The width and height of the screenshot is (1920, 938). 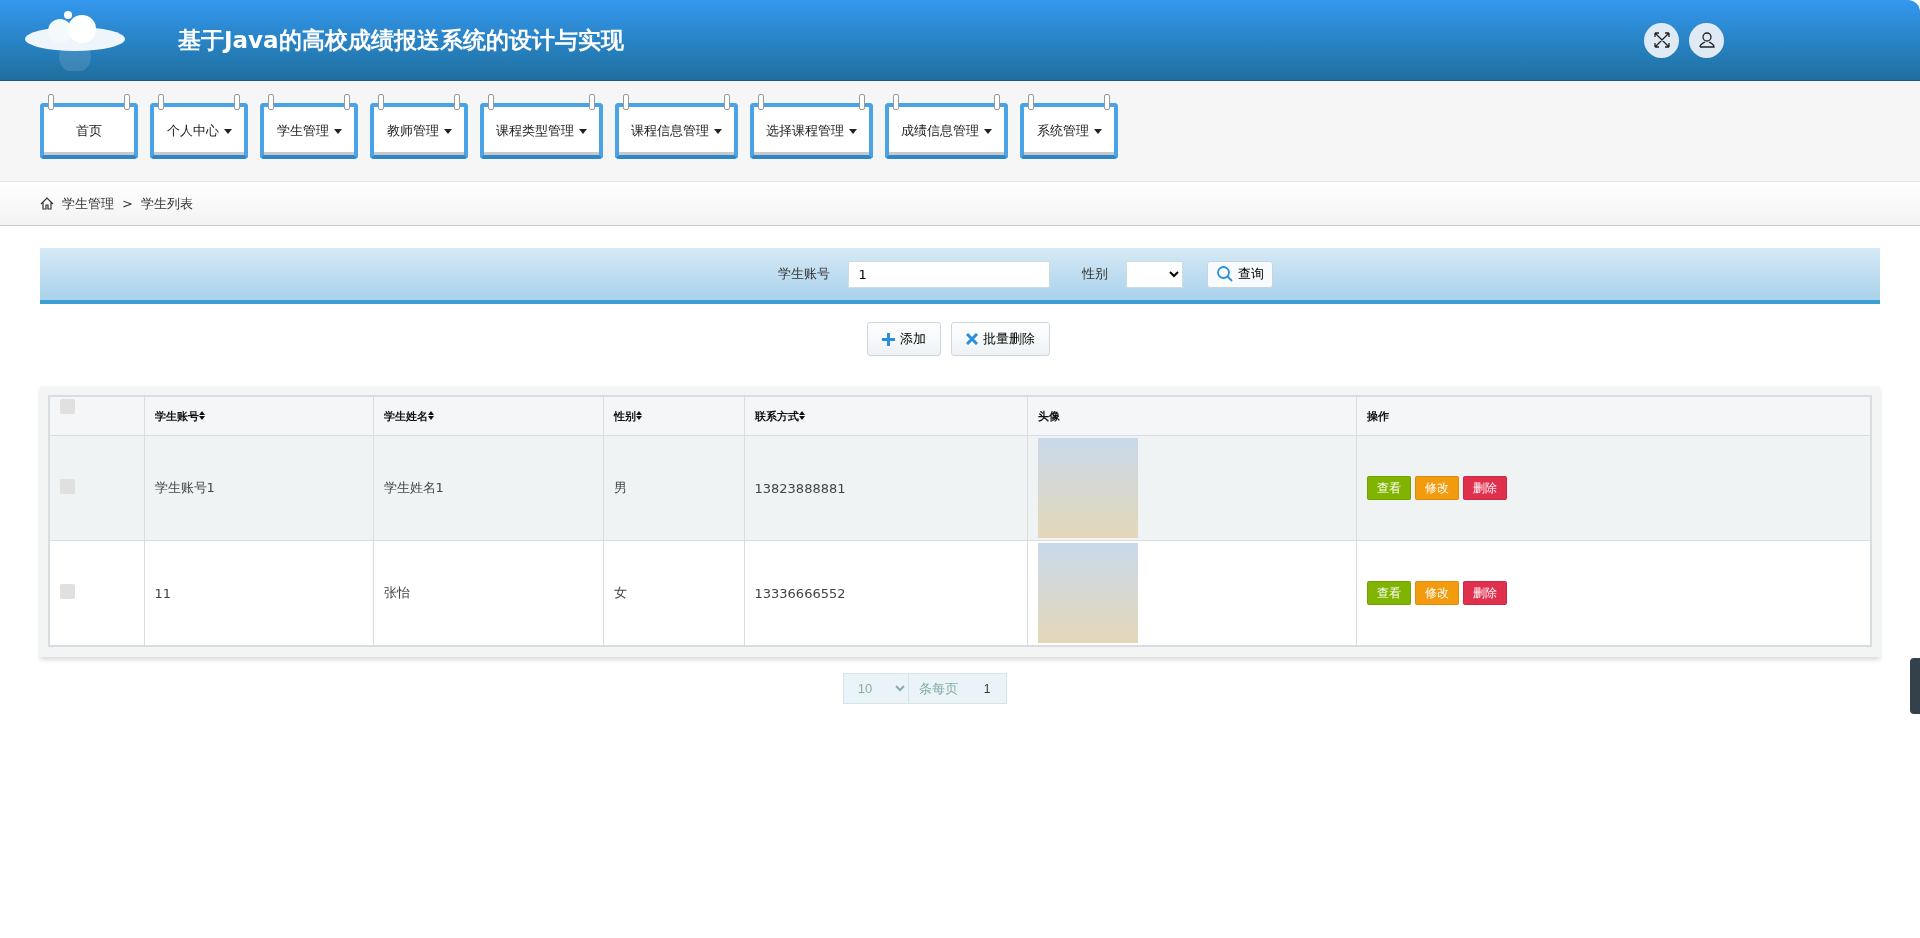 What do you see at coordinates (1048, 416) in the screenshot?
I see `column-header: 头像` at bounding box center [1048, 416].